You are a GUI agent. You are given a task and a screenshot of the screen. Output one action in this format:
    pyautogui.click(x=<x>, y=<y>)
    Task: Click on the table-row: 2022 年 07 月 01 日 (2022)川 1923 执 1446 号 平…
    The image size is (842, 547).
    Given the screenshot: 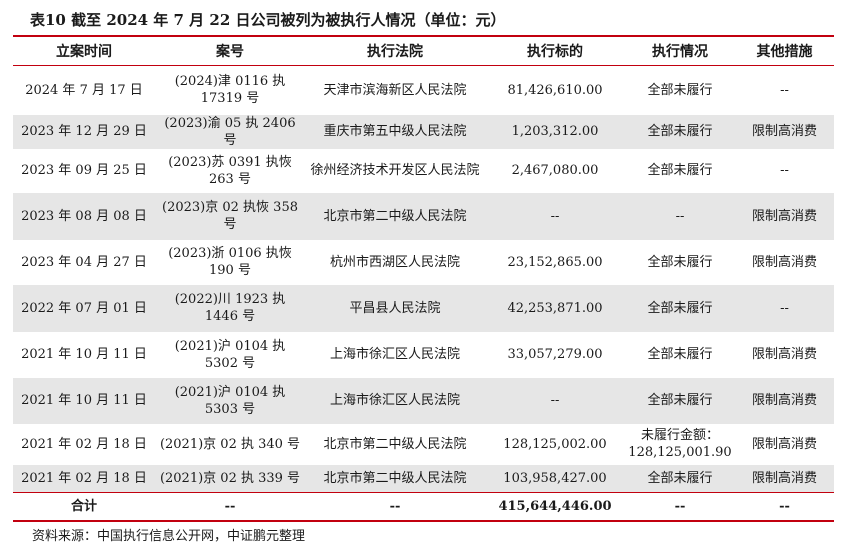 What is the action you would take?
    pyautogui.click(x=423, y=308)
    